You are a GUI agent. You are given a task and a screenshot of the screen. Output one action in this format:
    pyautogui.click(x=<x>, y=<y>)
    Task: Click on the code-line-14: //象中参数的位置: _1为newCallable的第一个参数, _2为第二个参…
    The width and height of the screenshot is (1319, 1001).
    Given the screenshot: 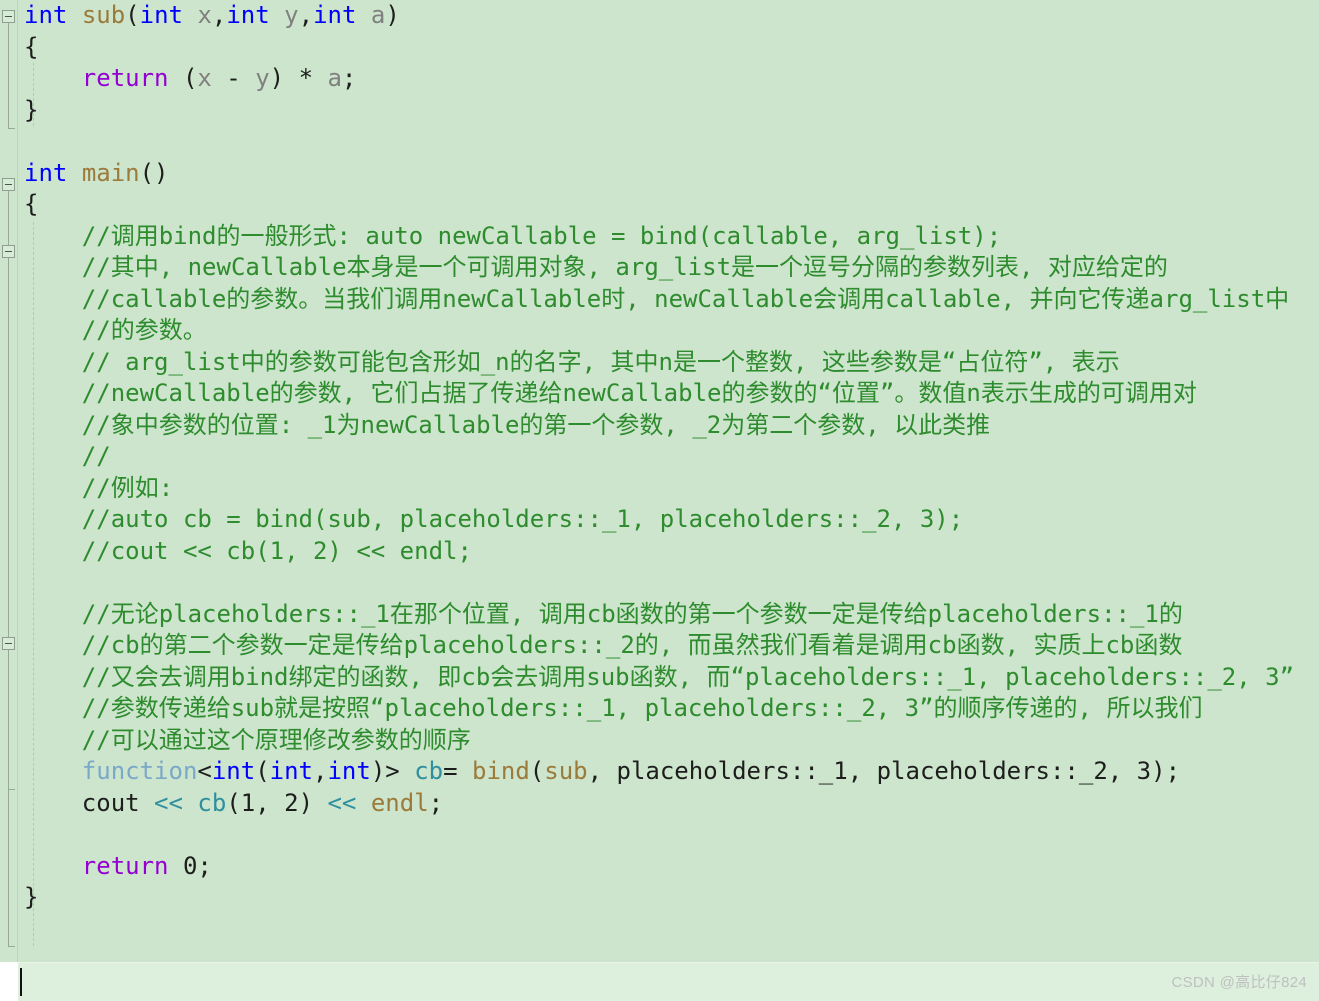 What is the action you would take?
    pyautogui.click(x=659, y=426)
    